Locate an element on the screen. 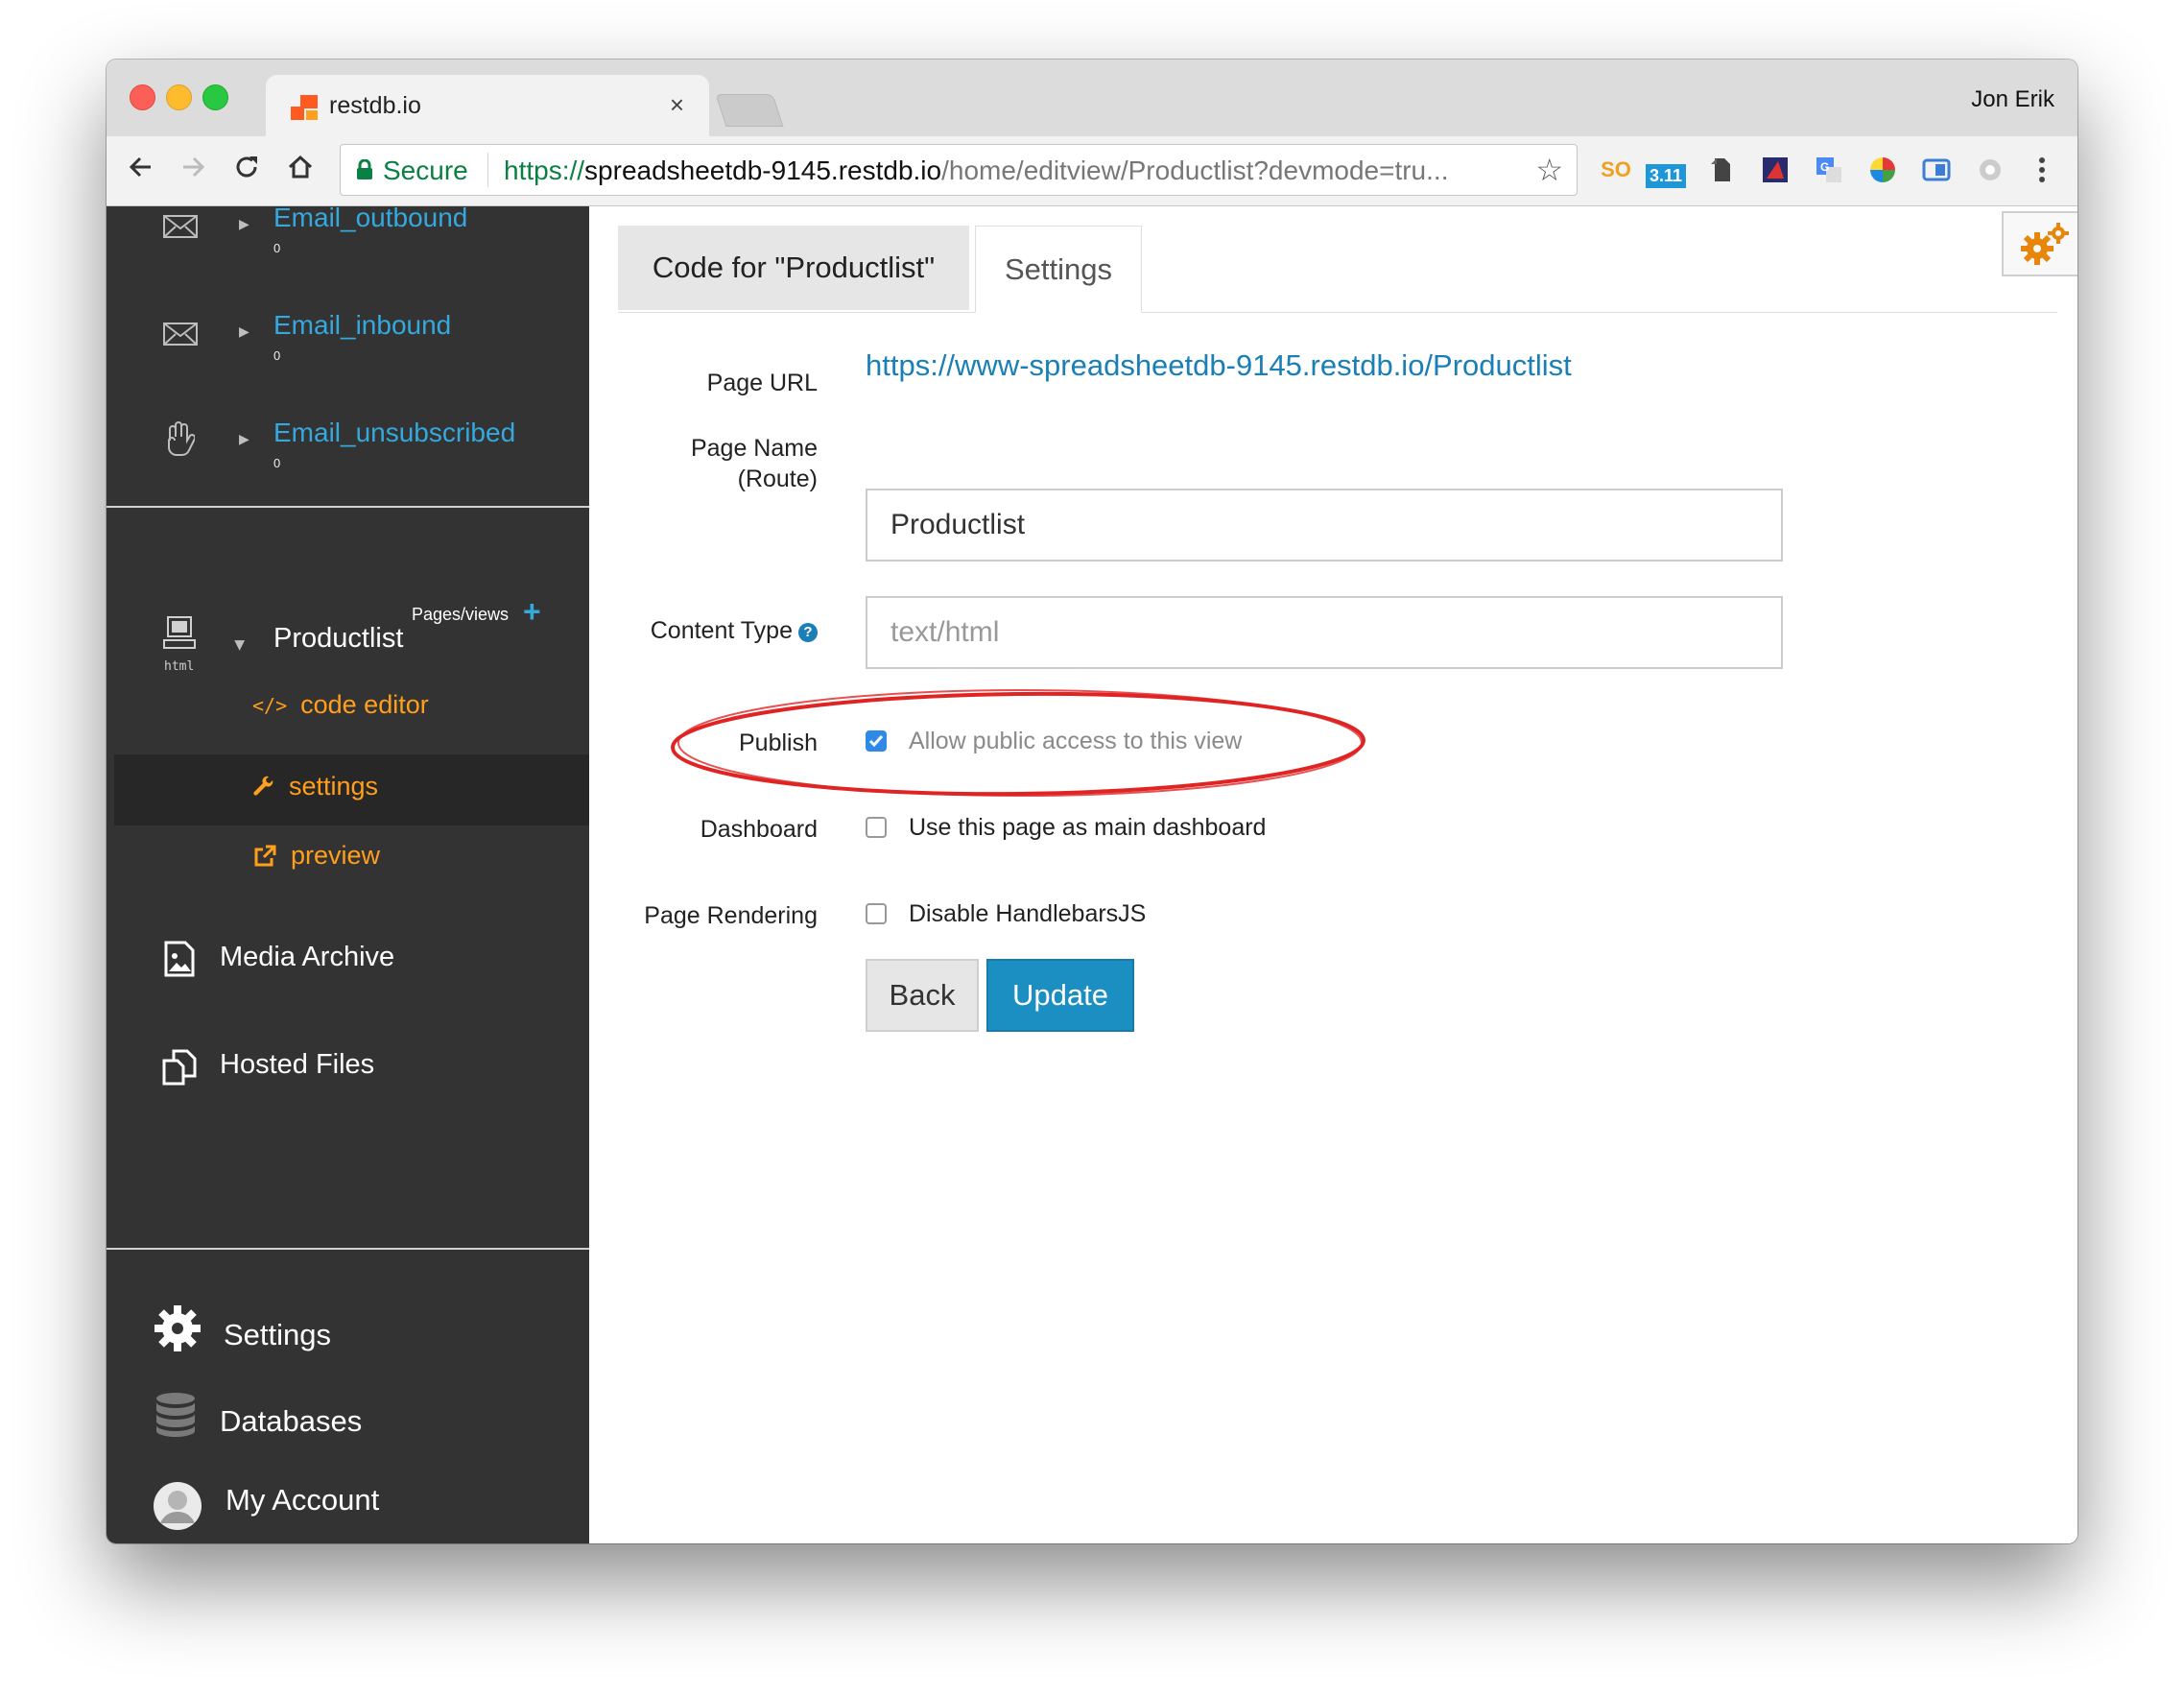 The height and width of the screenshot is (1697, 2184). computer-icon is located at coordinates (179, 632).